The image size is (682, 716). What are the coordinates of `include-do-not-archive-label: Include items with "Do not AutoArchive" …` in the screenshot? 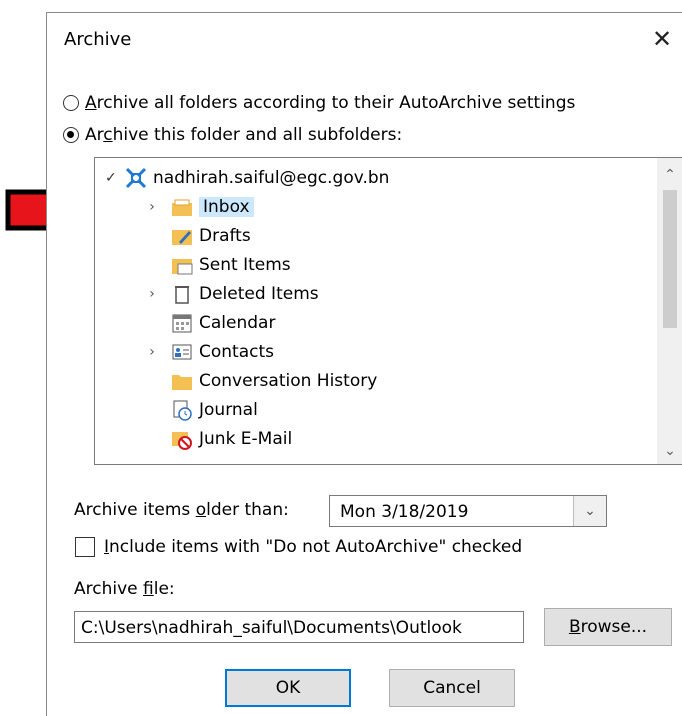 It's located at (313, 547).